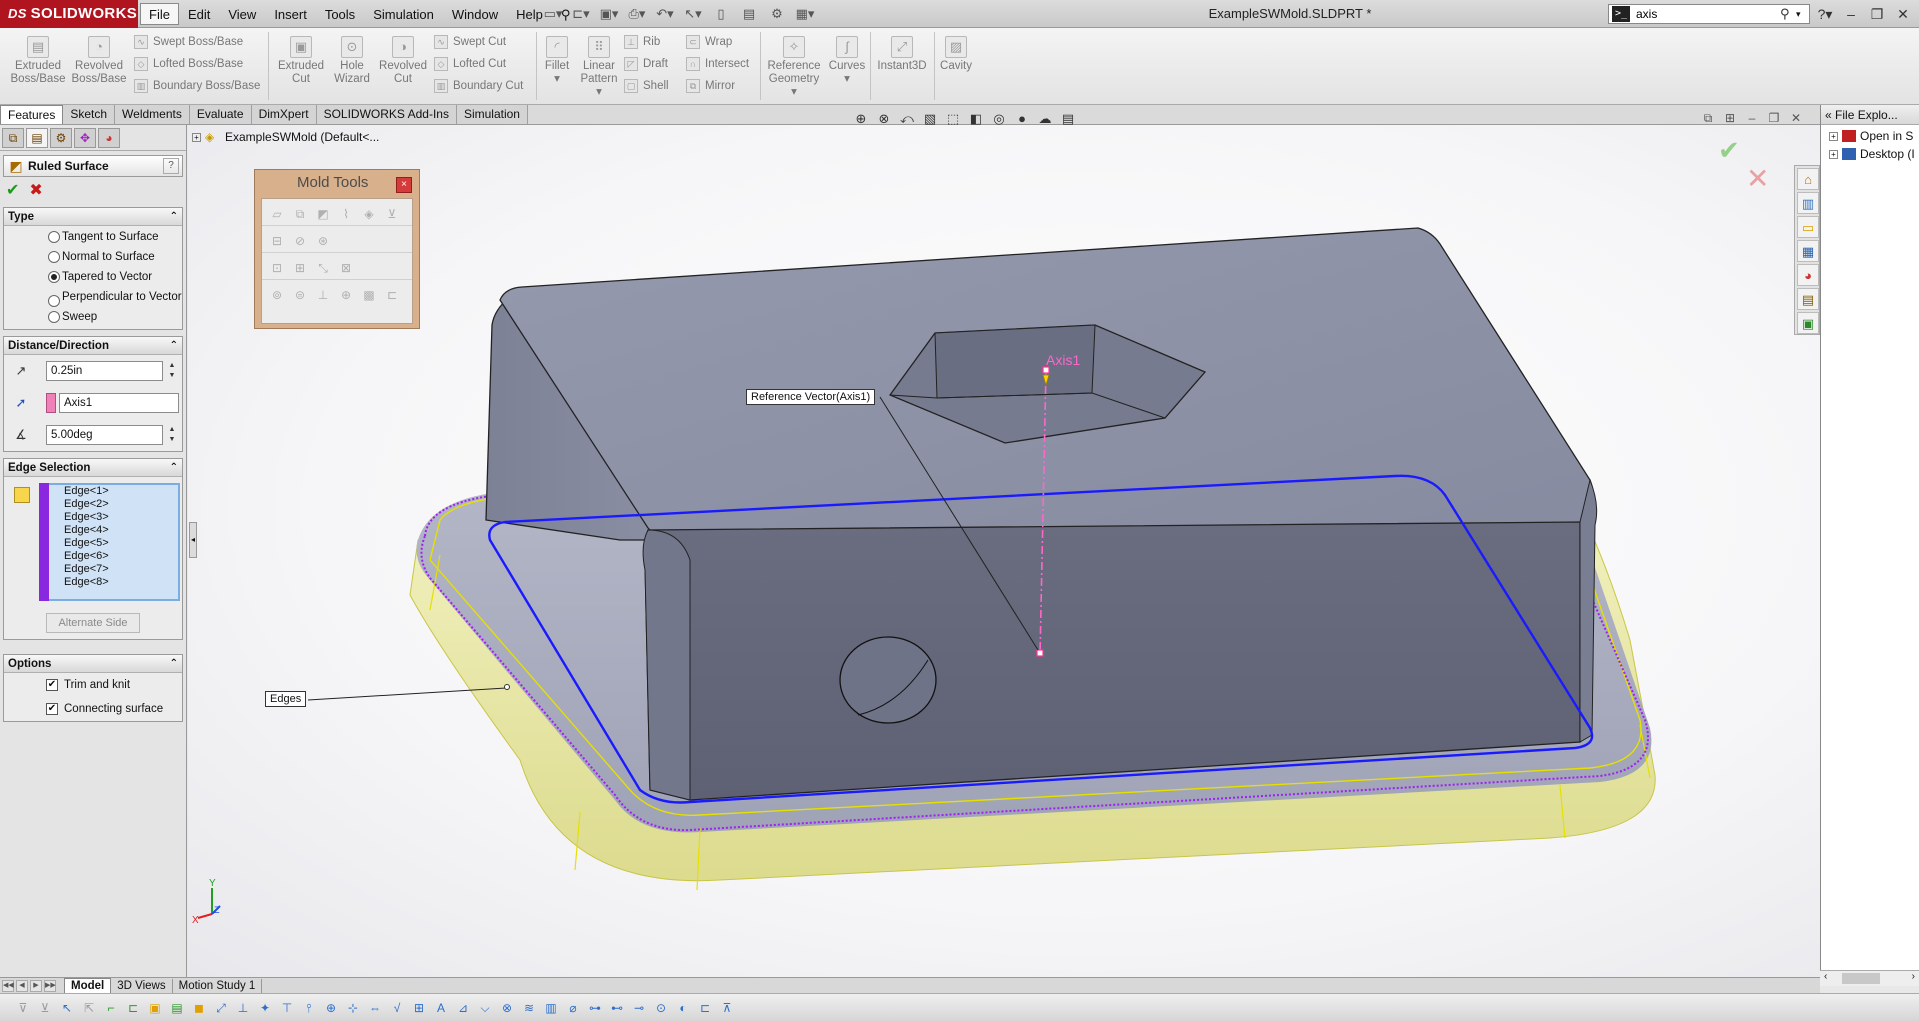 This screenshot has height=1021, width=1919. Describe the element at coordinates (646, 86) in the screenshot. I see `shell-button: ▢ Shell` at that location.